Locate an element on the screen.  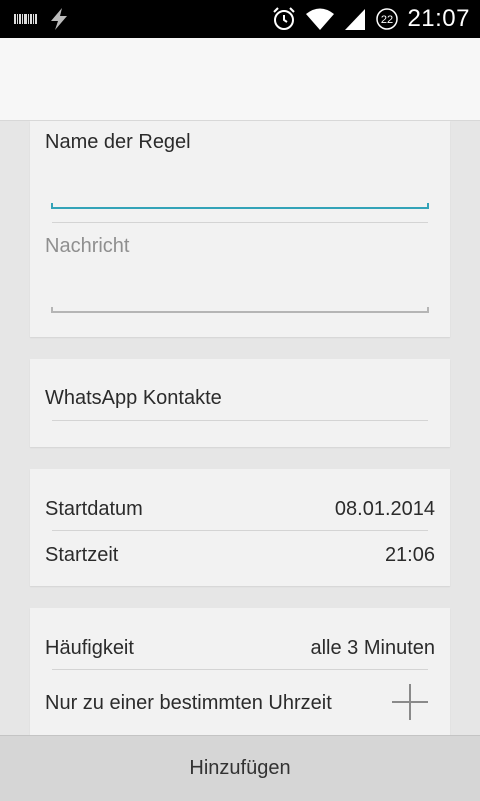
add-specific-time-button is located at coordinates (410, 702).